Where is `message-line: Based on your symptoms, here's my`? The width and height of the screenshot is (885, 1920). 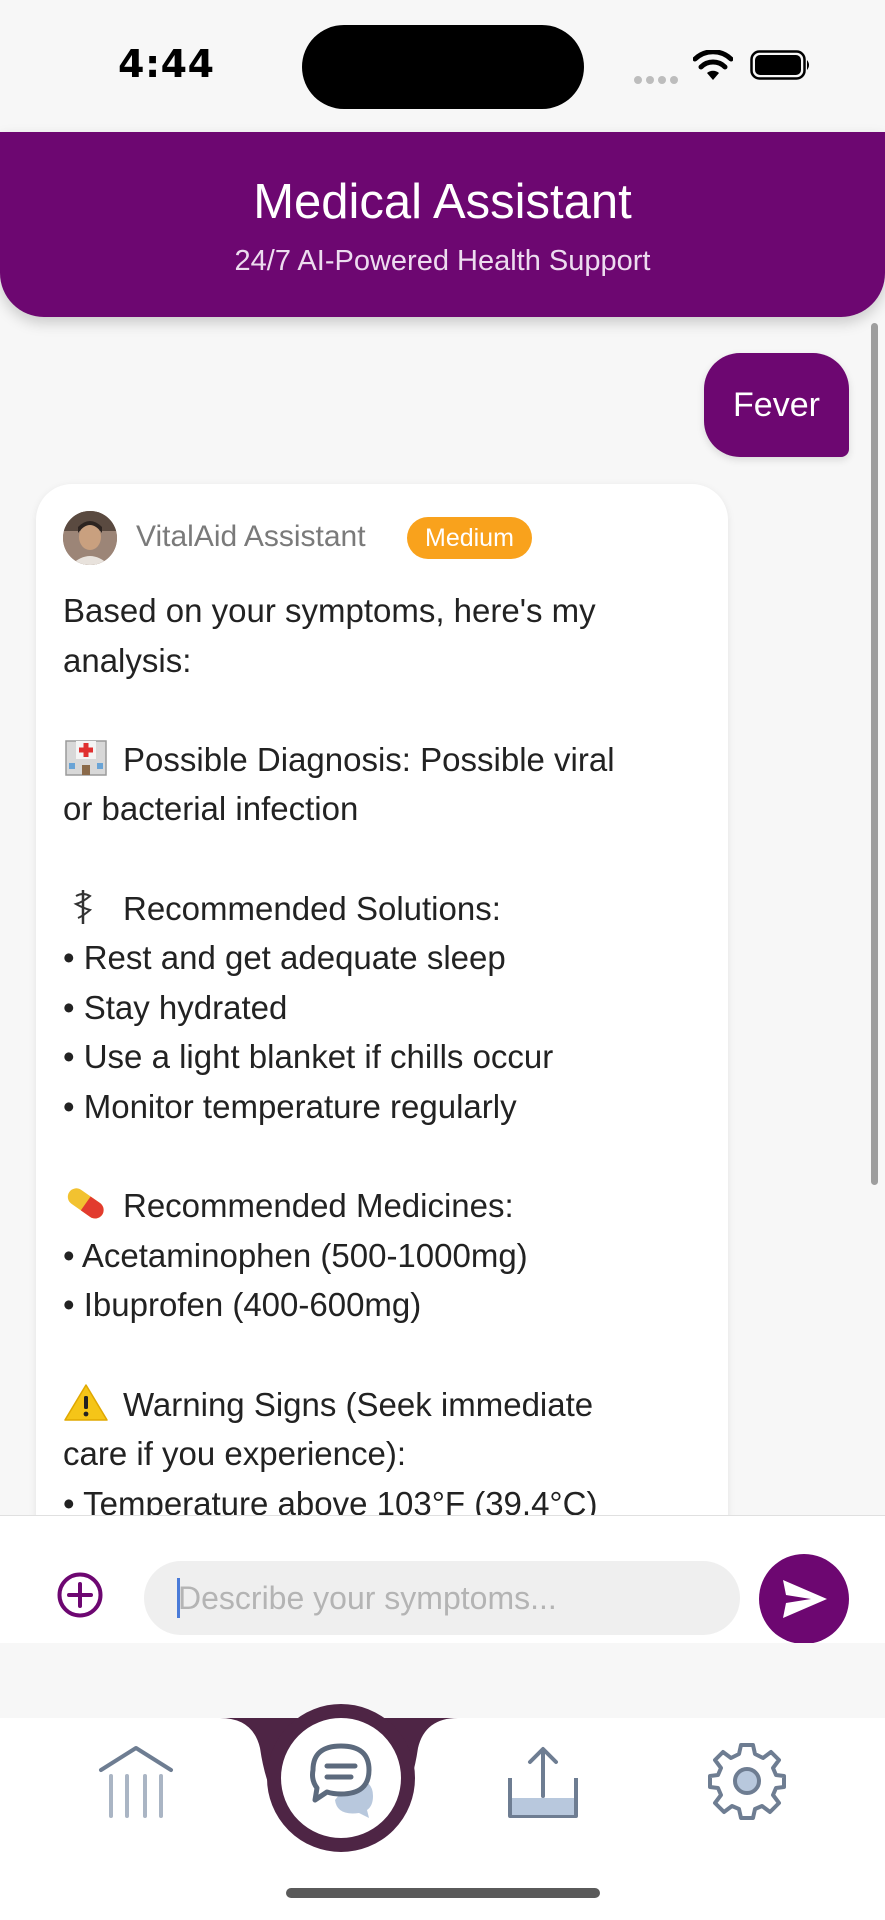
message-line: Based on your symptoms, here's my is located at coordinates (329, 610).